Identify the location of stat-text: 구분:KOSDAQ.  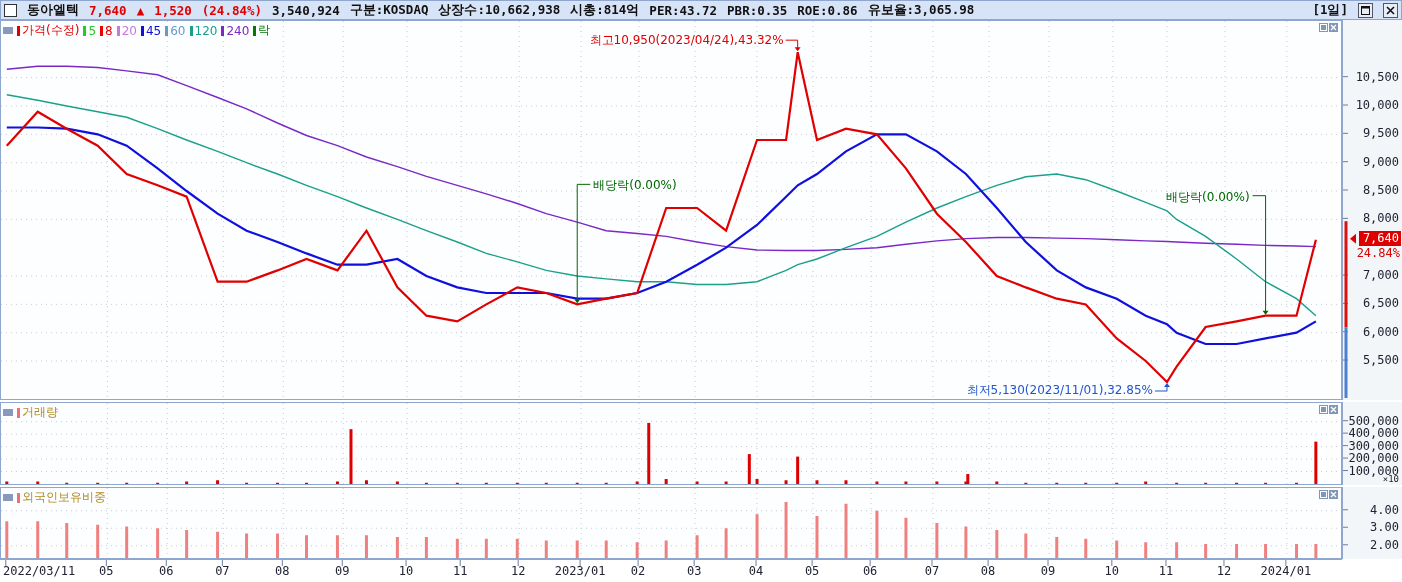
(389, 10).